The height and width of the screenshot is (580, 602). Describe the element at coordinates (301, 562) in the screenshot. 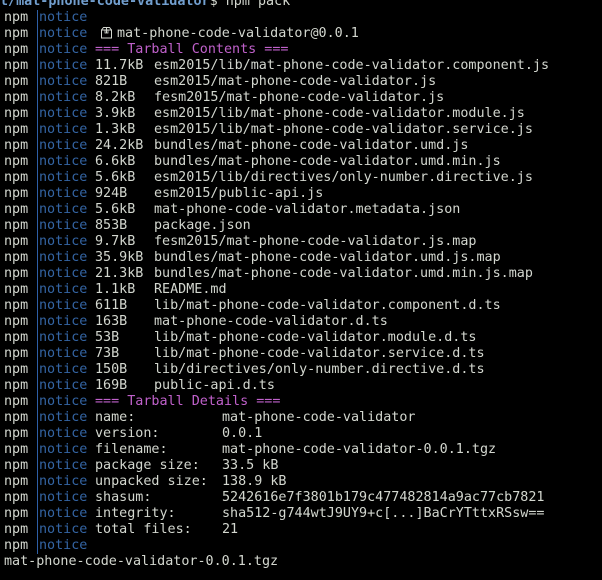

I see `output-filename-line: mat-phone-code-validator-0.0.1.tgz` at that location.